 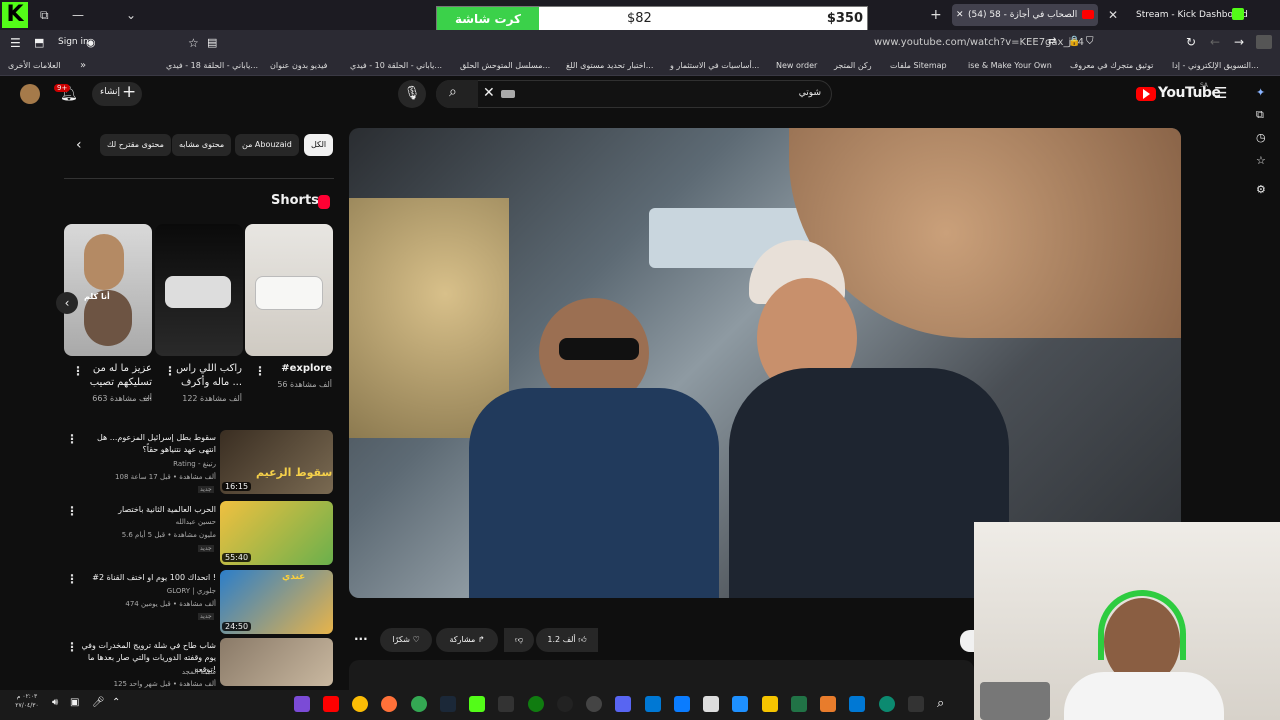 What do you see at coordinates (1111, 66) in the screenshot?
I see `bookmark-item: توثيق متجرك في معروف` at bounding box center [1111, 66].